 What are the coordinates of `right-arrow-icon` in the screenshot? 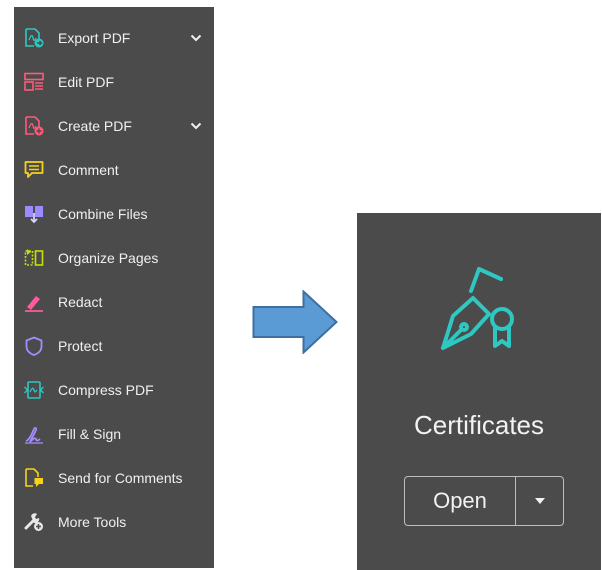 It's located at (295, 322).